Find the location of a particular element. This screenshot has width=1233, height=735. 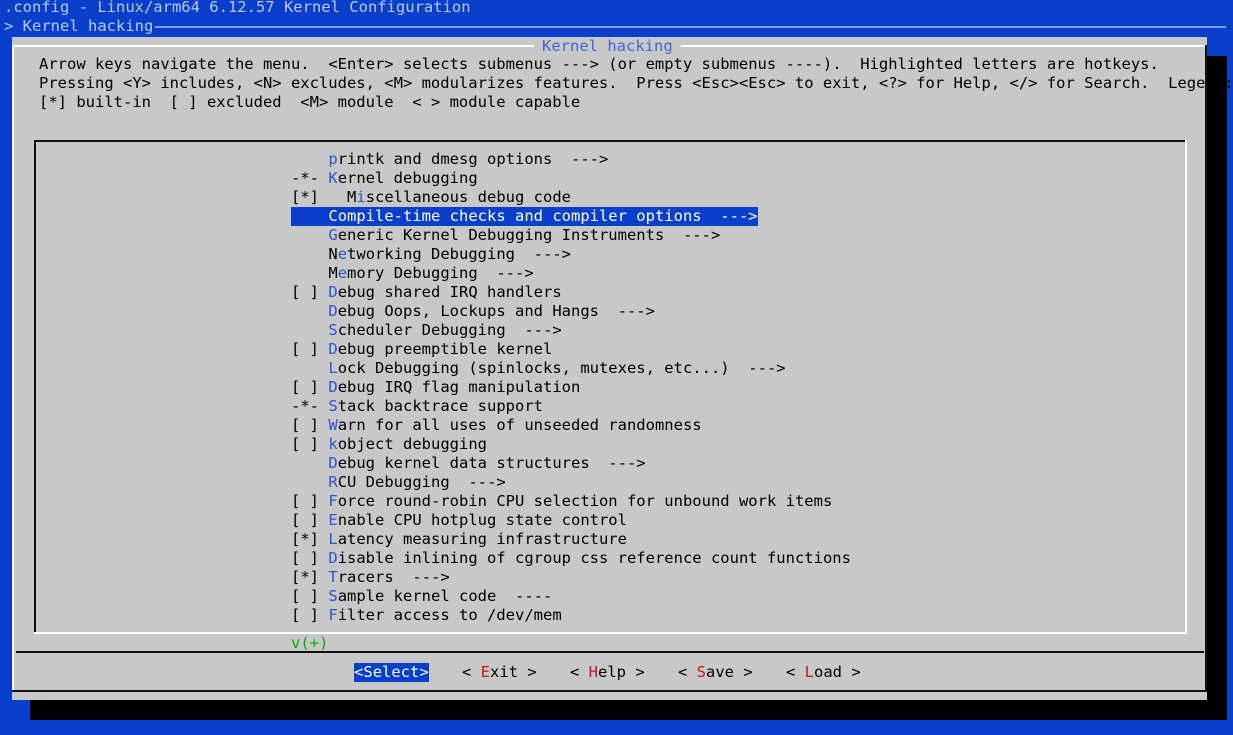

menu-item-label: rintk and dmesg options ---> is located at coordinates (473, 159).